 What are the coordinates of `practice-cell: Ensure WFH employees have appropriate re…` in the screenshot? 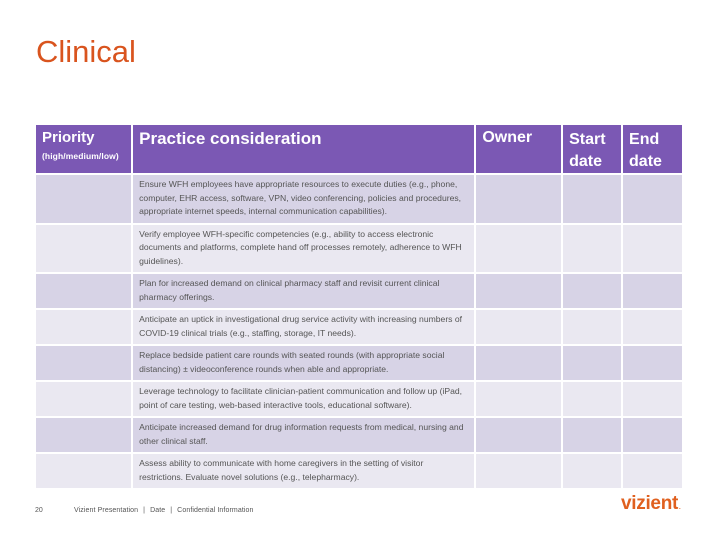 It's located at (304, 199).